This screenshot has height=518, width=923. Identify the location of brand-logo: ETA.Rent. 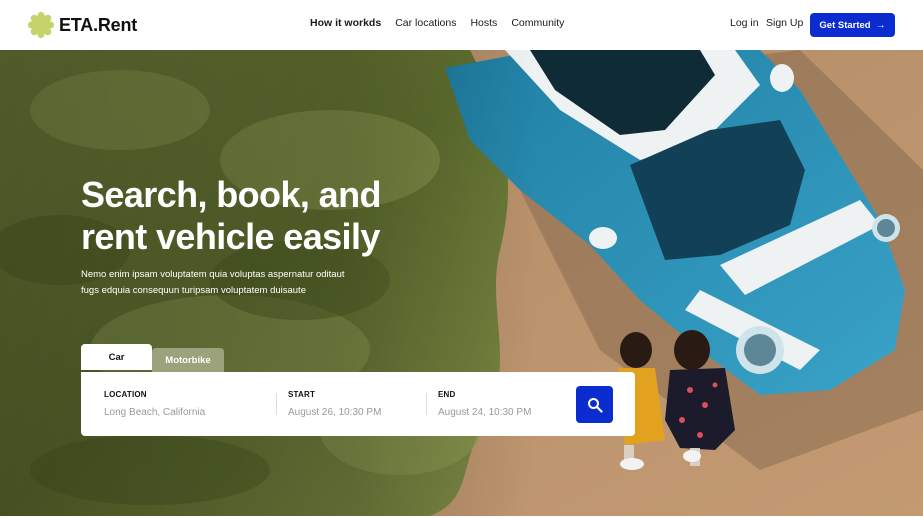
(82, 25).